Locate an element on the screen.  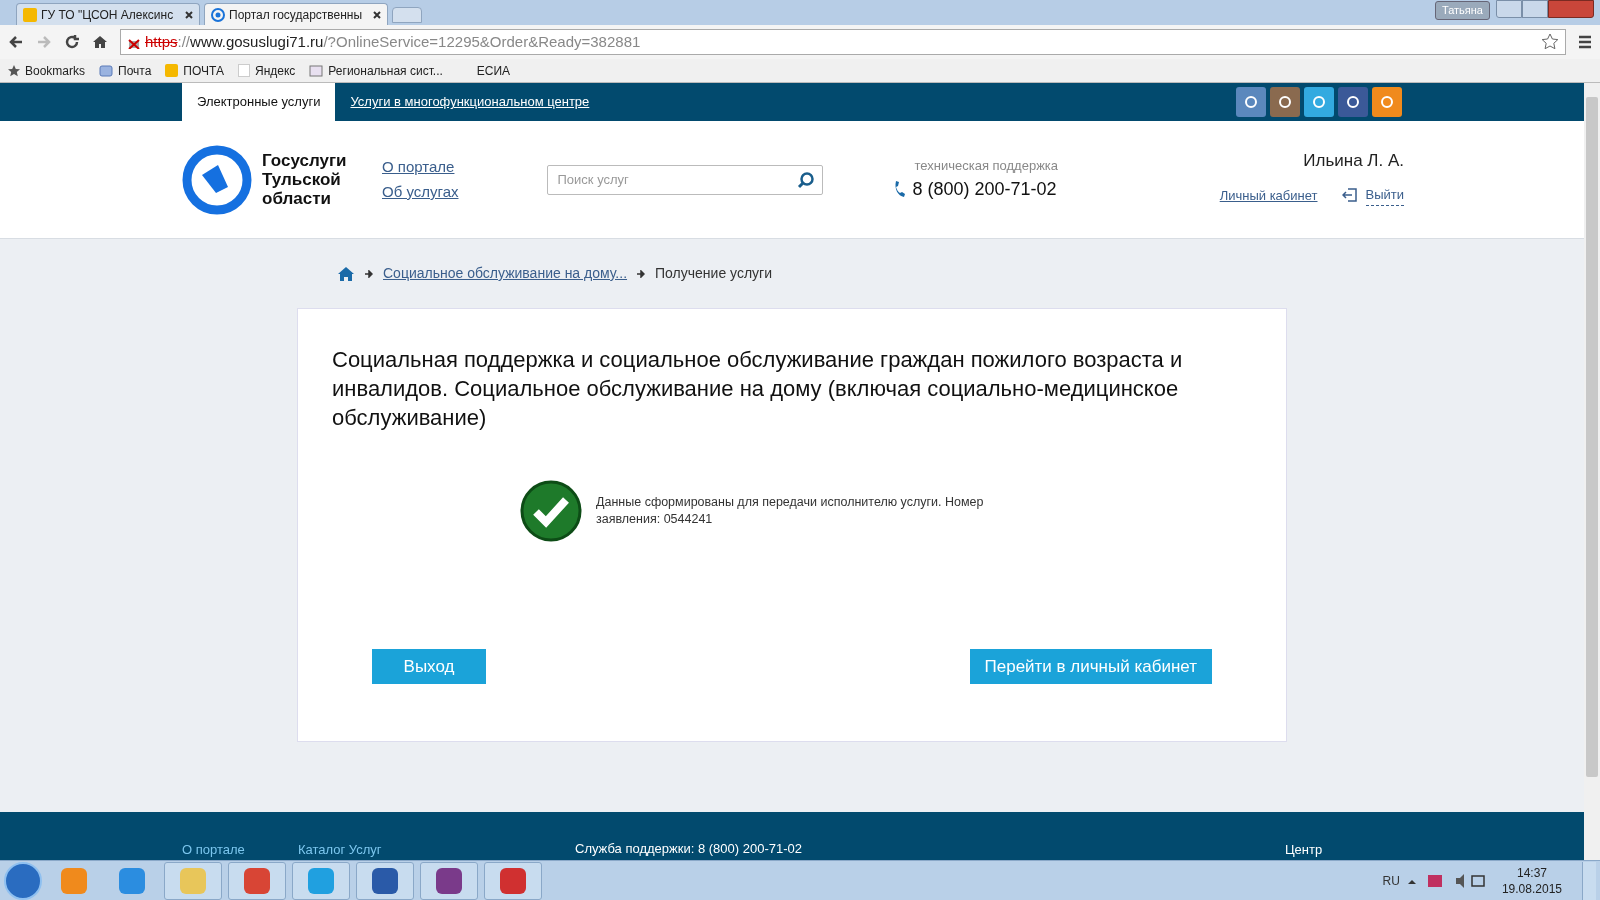
bookmark-link: Bookmarks is located at coordinates (55, 70).